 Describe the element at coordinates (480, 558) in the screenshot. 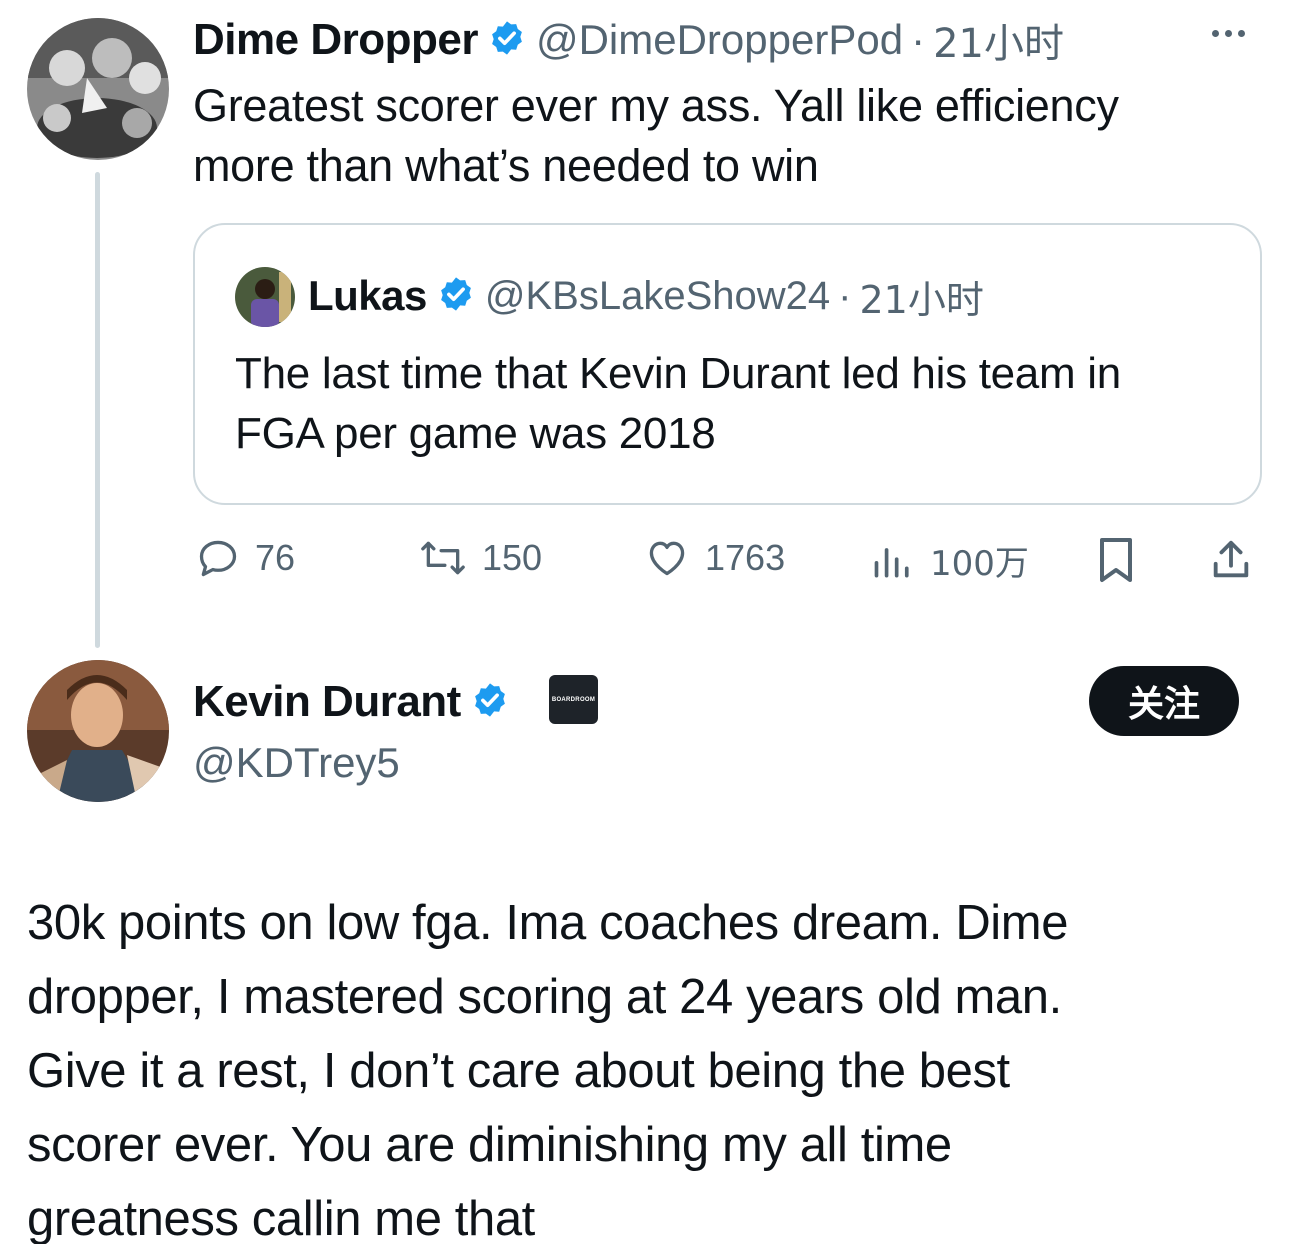

I see `retweet-button: 150` at that location.